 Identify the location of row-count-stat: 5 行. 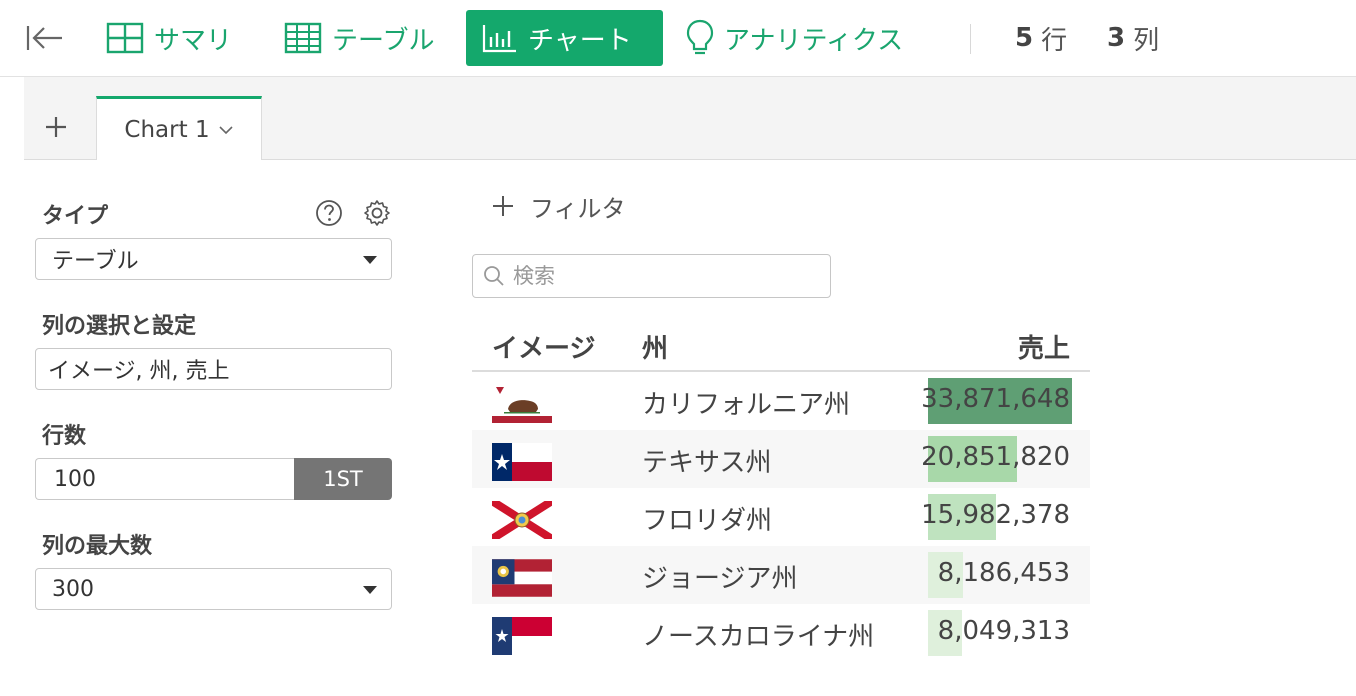
(1041, 38).